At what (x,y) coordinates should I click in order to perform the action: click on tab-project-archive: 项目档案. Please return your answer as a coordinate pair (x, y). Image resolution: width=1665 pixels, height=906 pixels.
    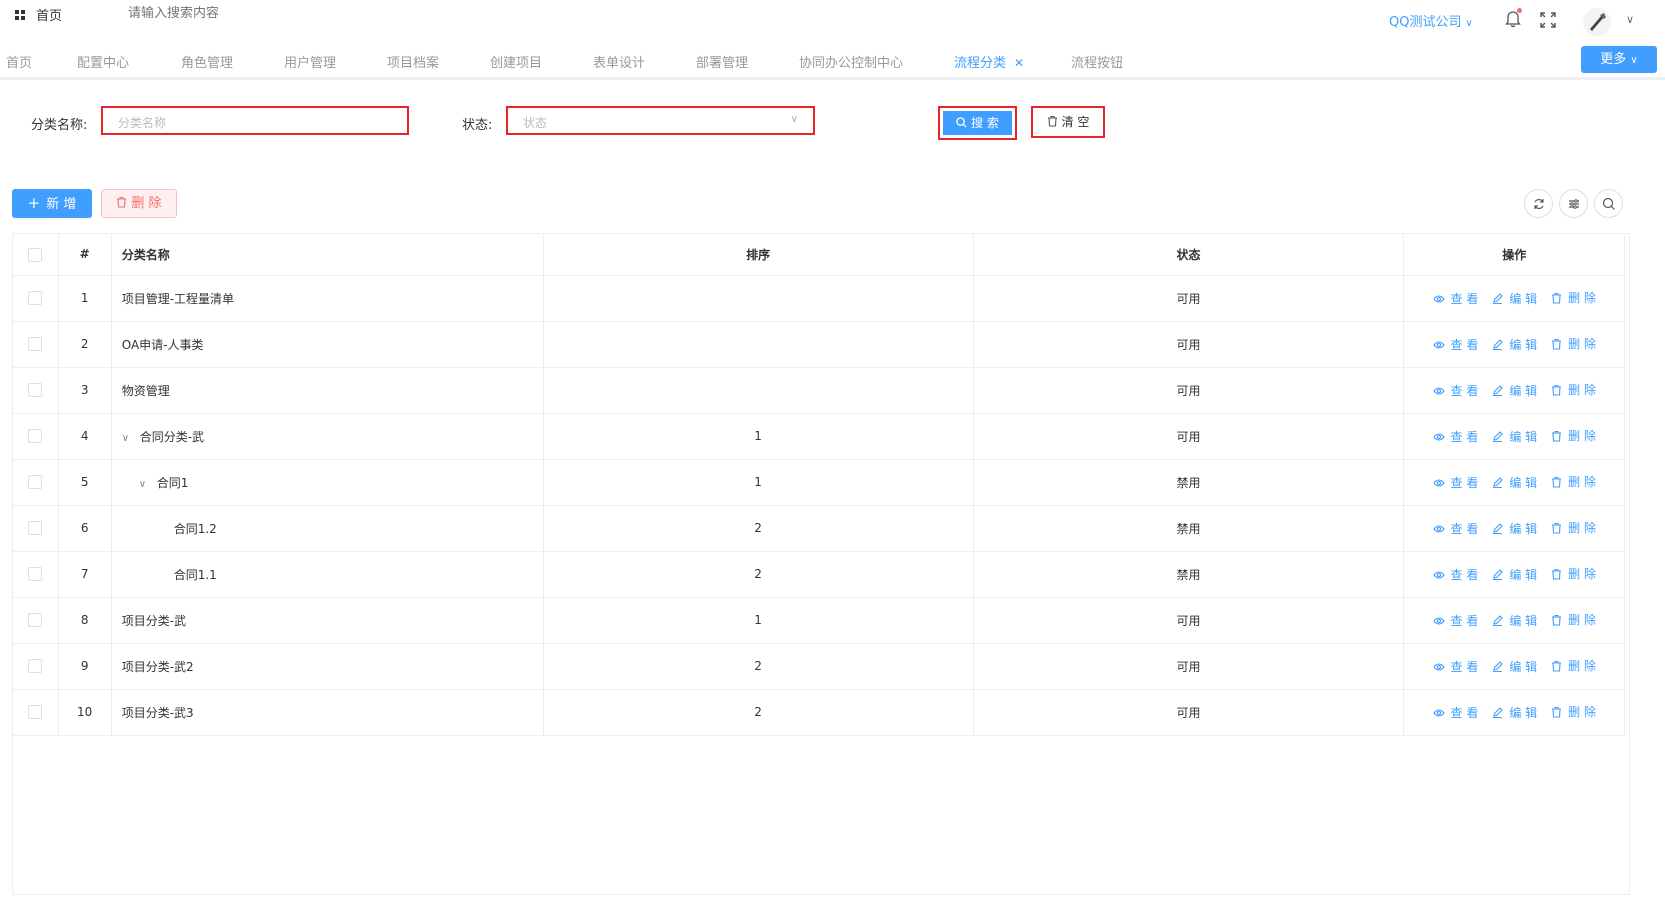
    Looking at the image, I should click on (413, 61).